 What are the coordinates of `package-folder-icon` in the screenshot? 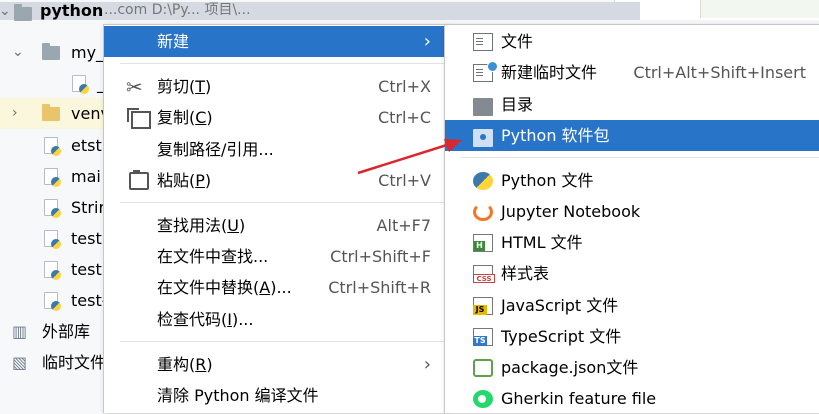 It's located at (483, 138).